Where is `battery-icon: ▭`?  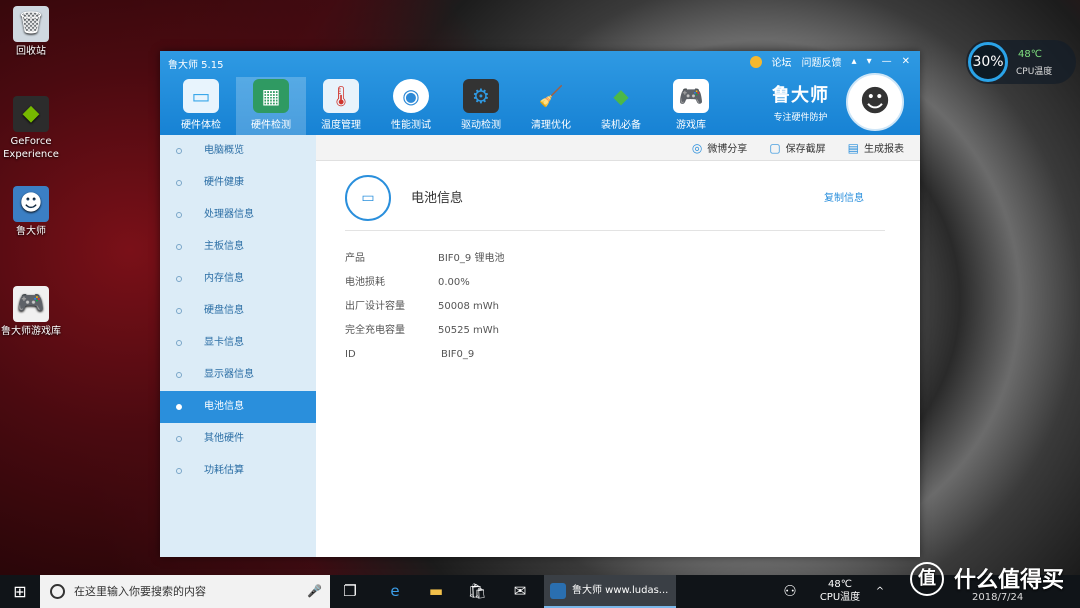
battery-icon: ▭ is located at coordinates (368, 198).